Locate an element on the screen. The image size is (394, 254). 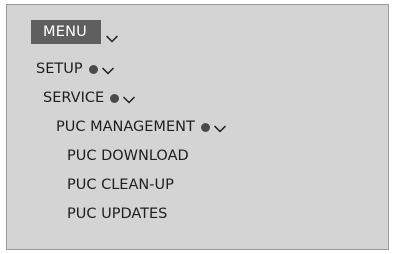
menu-item-setup: SETUP is located at coordinates (75, 69).